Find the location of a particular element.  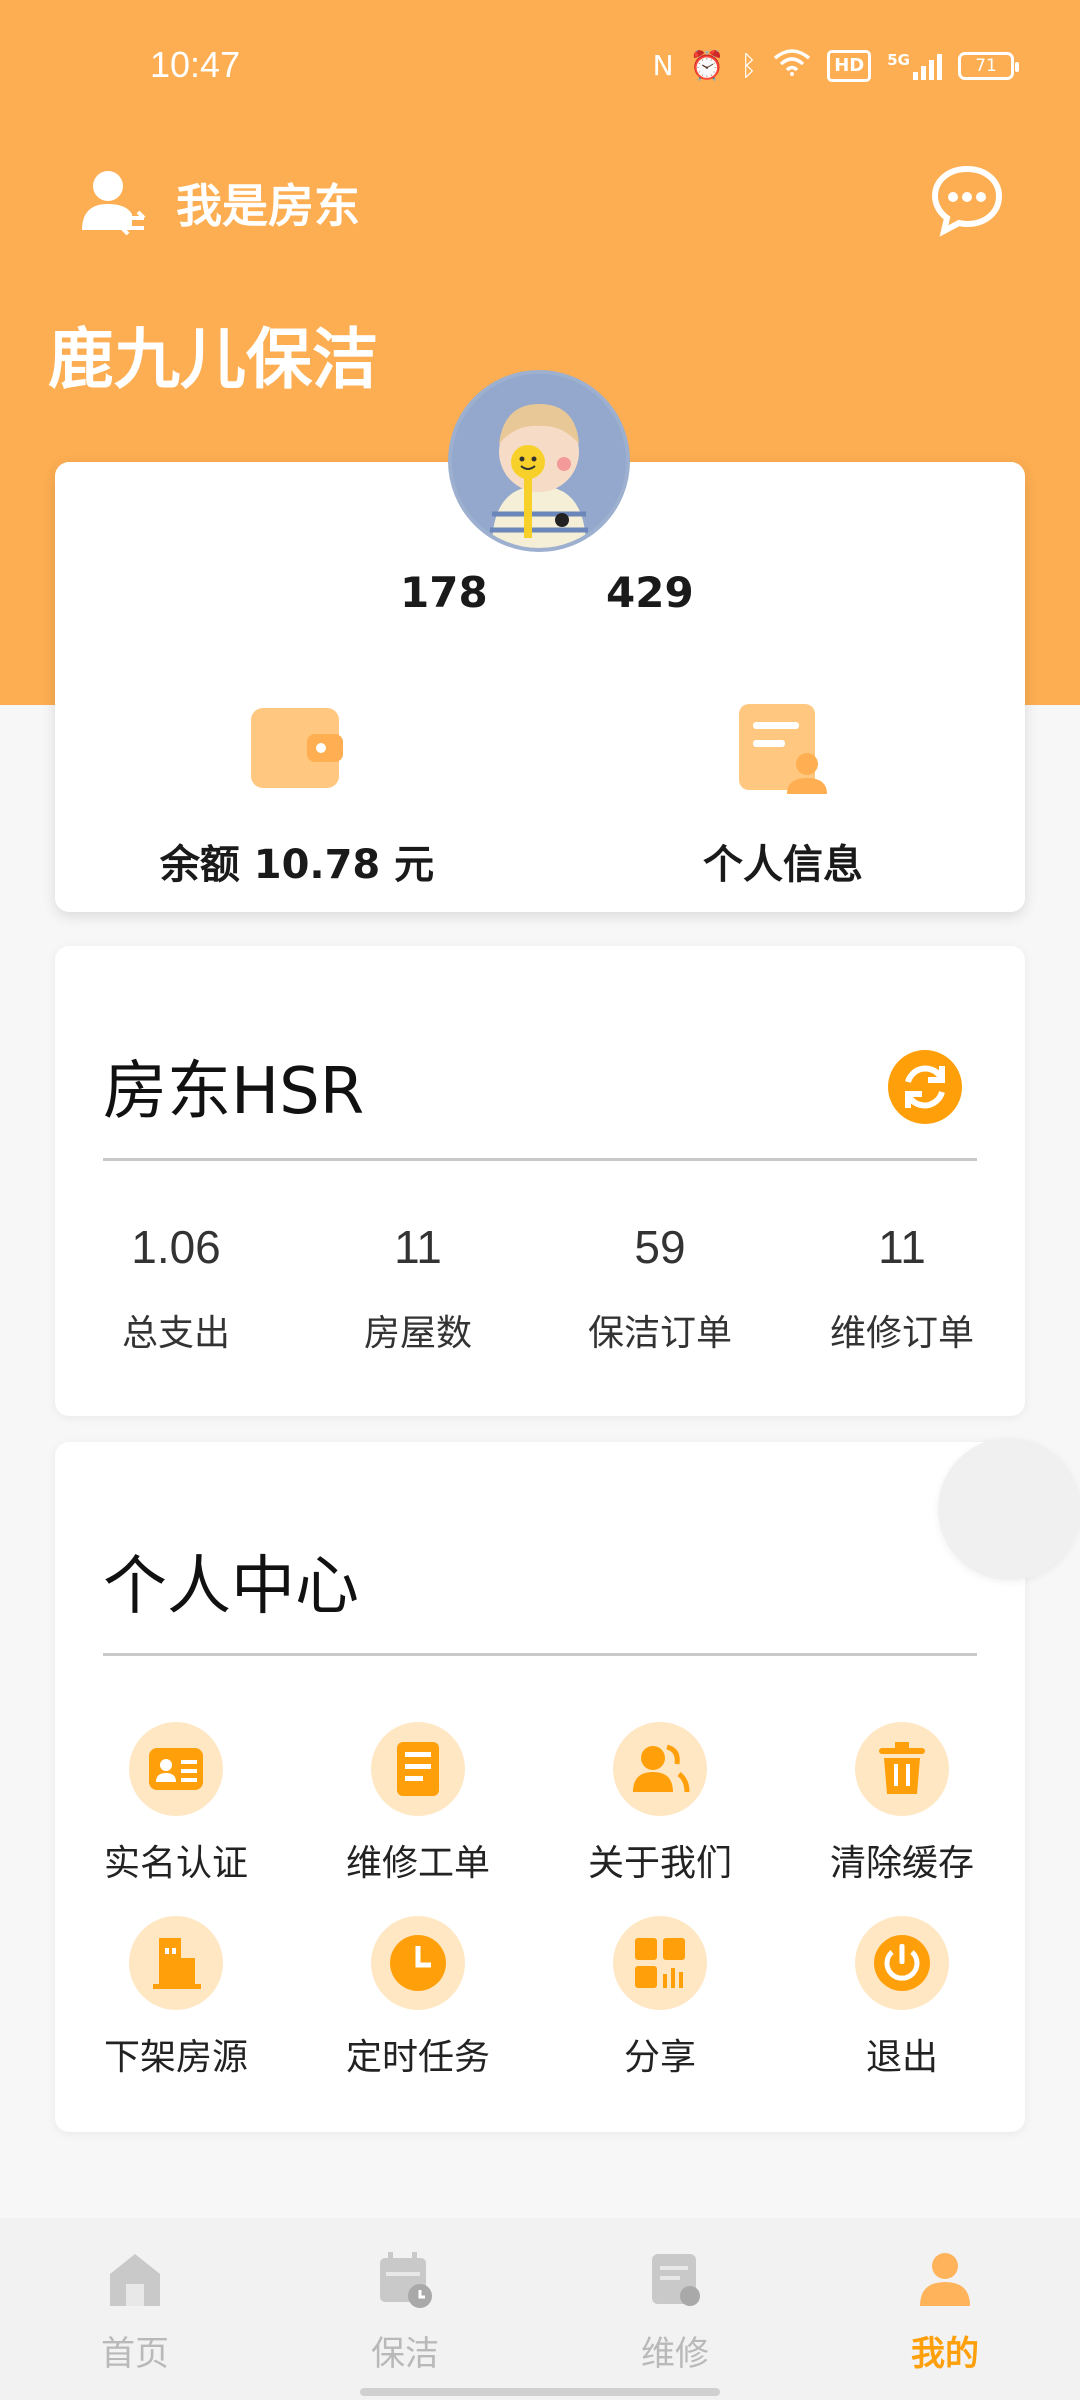

stat-total-spend: 1.06 总支出 is located at coordinates (176, 1288).